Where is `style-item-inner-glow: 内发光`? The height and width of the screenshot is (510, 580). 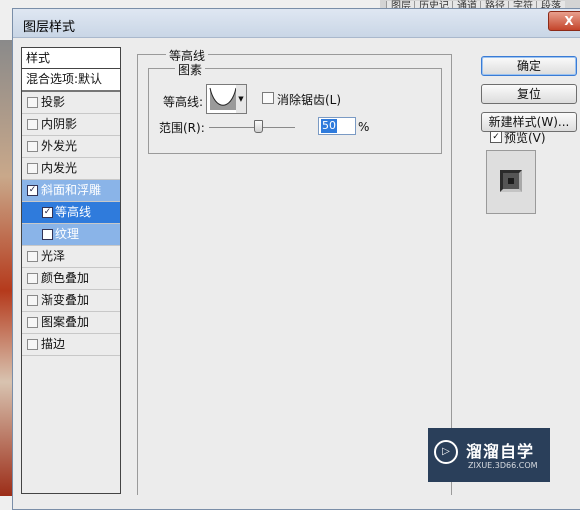
style-item-inner-glow: 内发光 is located at coordinates (71, 169).